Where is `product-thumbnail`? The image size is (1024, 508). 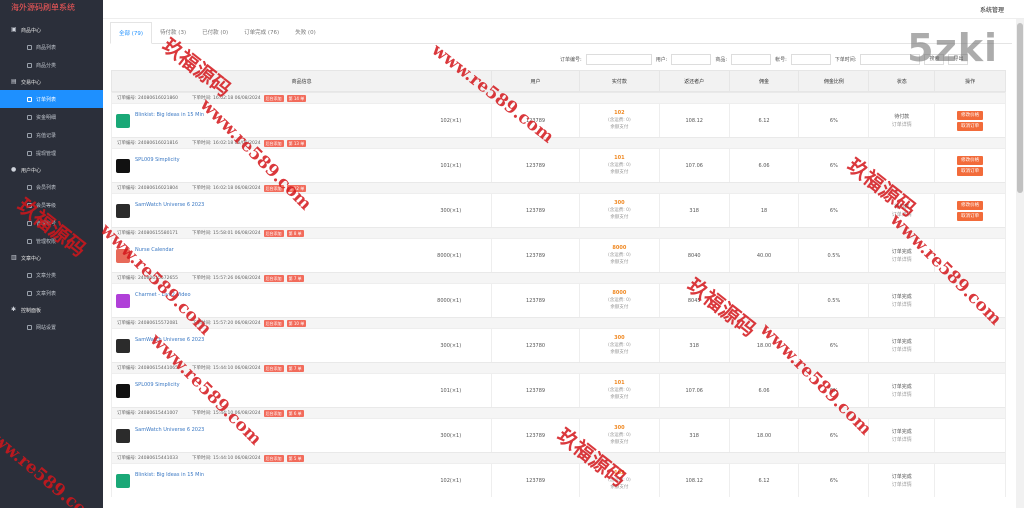
product-thumbnail is located at coordinates (123, 480).